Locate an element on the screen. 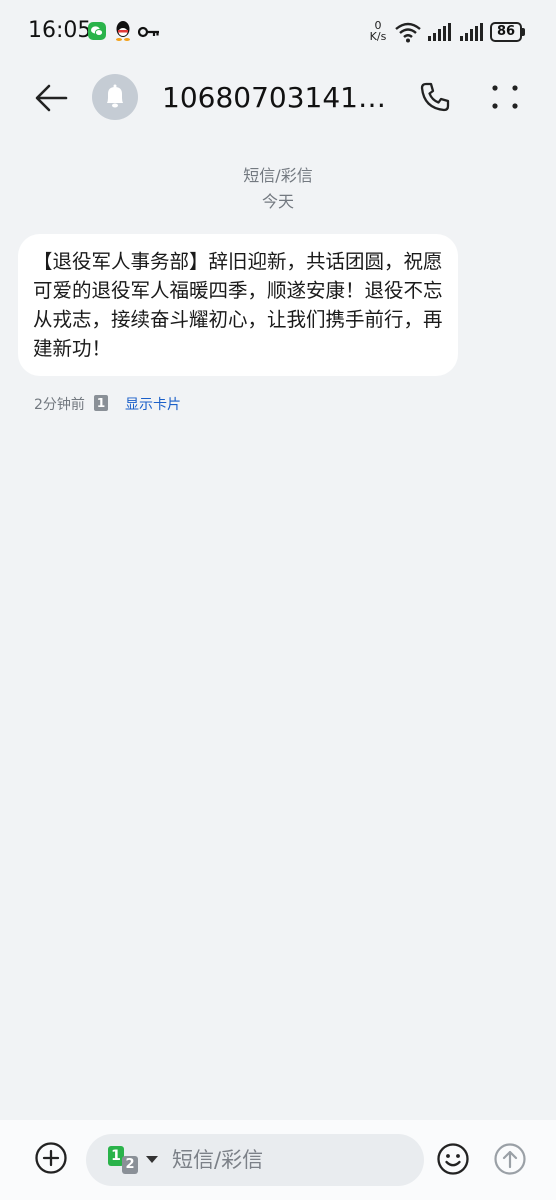 Image resolution: width=556 pixels, height=1200 pixels. phone-icon is located at coordinates (435, 97).